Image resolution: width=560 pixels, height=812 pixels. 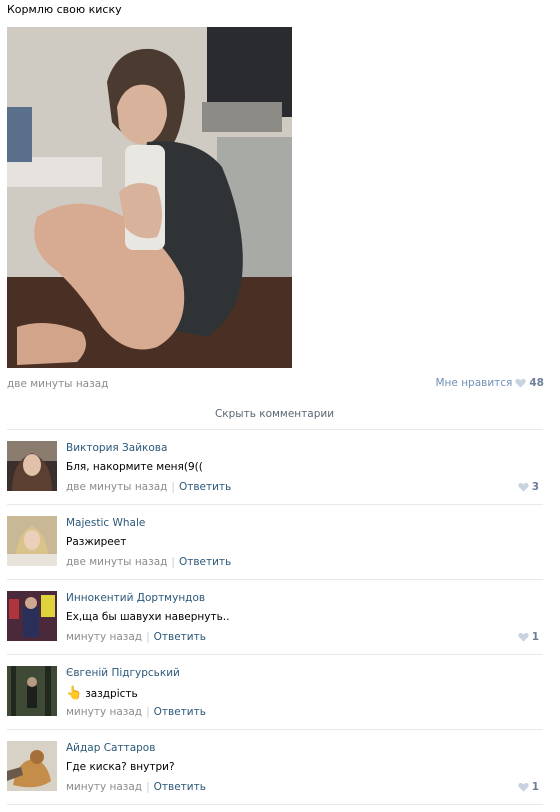 I want to click on comment-like-button: 3, so click(x=528, y=487).